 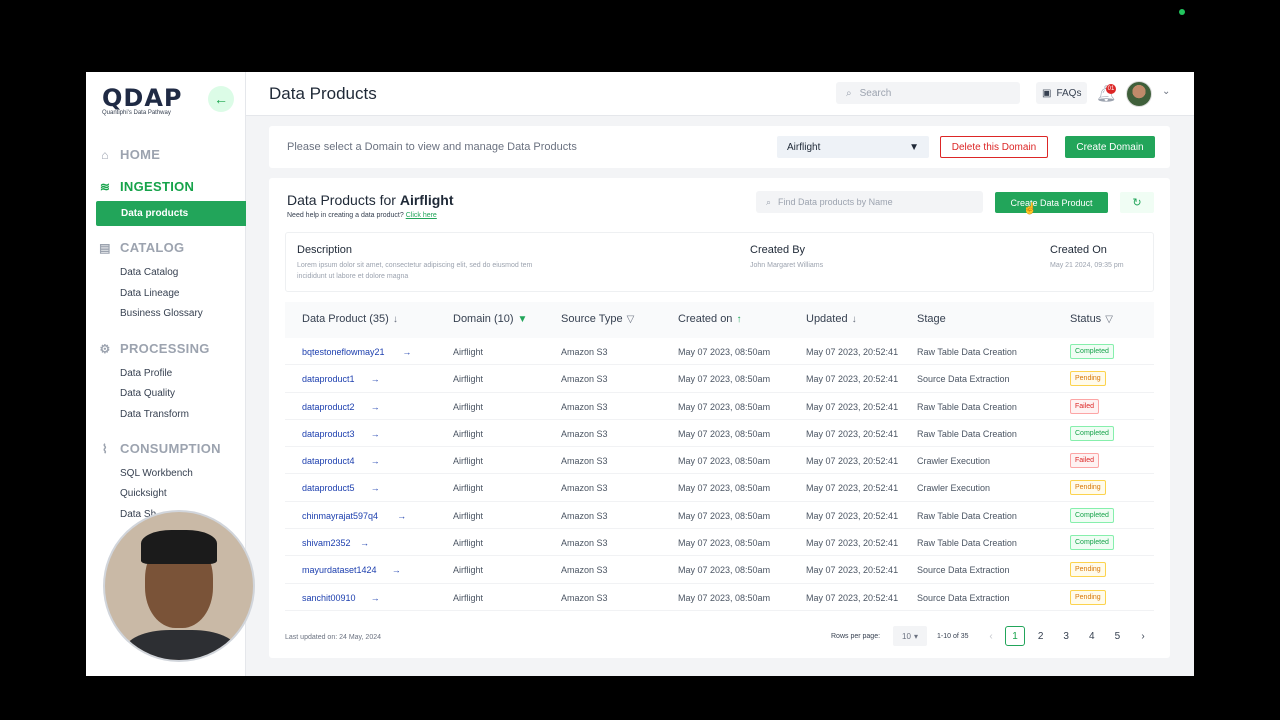 What do you see at coordinates (343, 352) in the screenshot?
I see `cell-data-product: bqtestoneflowmay21` at bounding box center [343, 352].